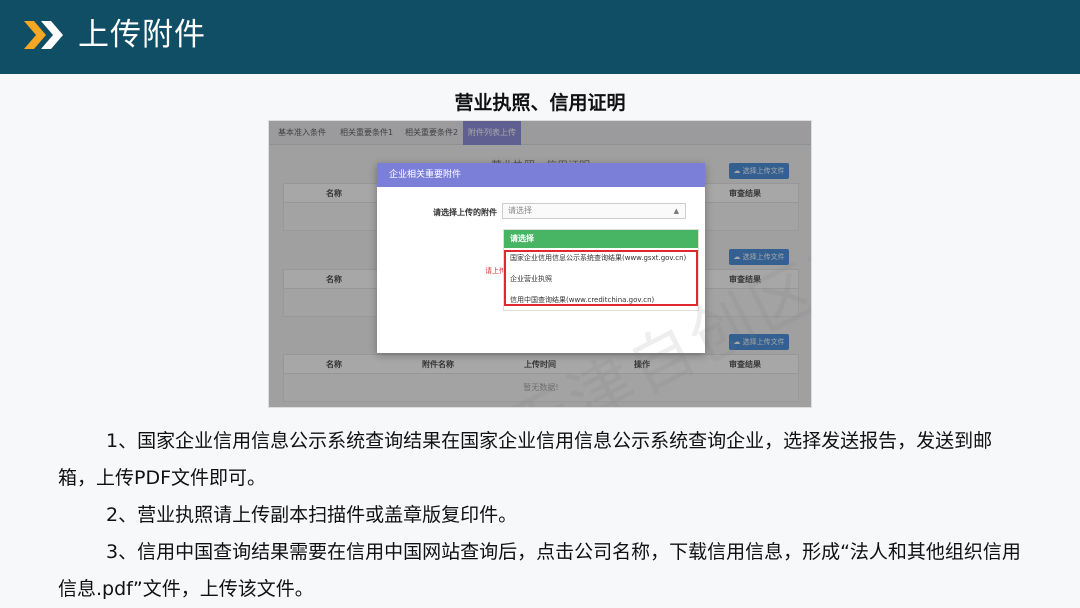 This screenshot has height=608, width=1080. What do you see at coordinates (601, 278) in the screenshot?
I see `options-highlight-box` at bounding box center [601, 278].